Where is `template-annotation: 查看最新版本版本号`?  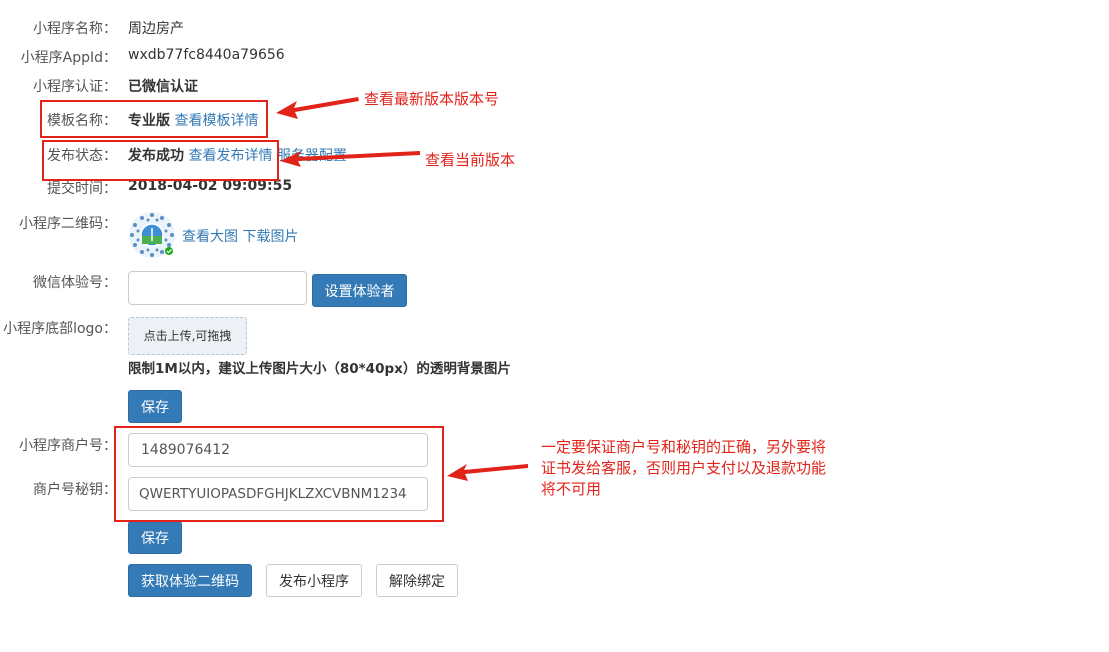 template-annotation: 查看最新版本版本号 is located at coordinates (432, 99).